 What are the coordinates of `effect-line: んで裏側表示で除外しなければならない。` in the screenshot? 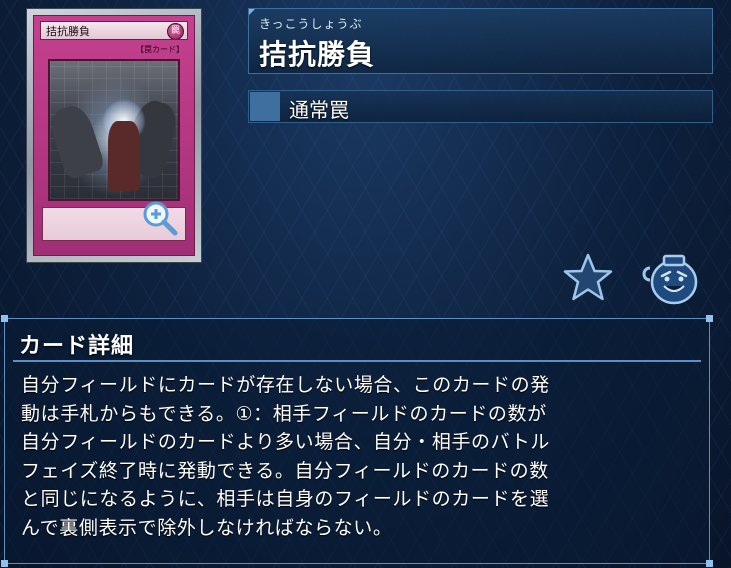 It's located at (207, 527).